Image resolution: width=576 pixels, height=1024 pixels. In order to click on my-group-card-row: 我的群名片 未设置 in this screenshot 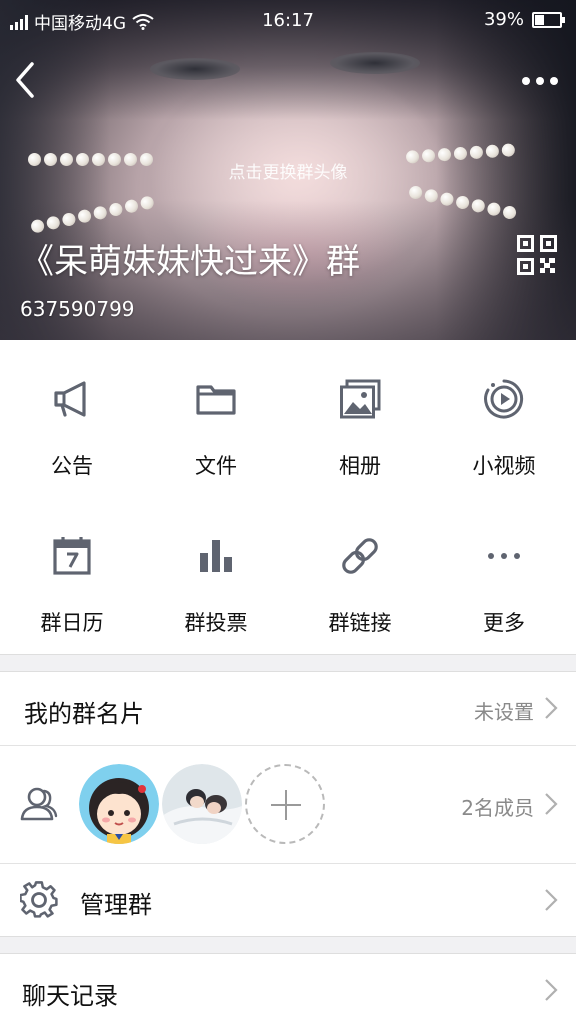, I will do `click(288, 708)`.